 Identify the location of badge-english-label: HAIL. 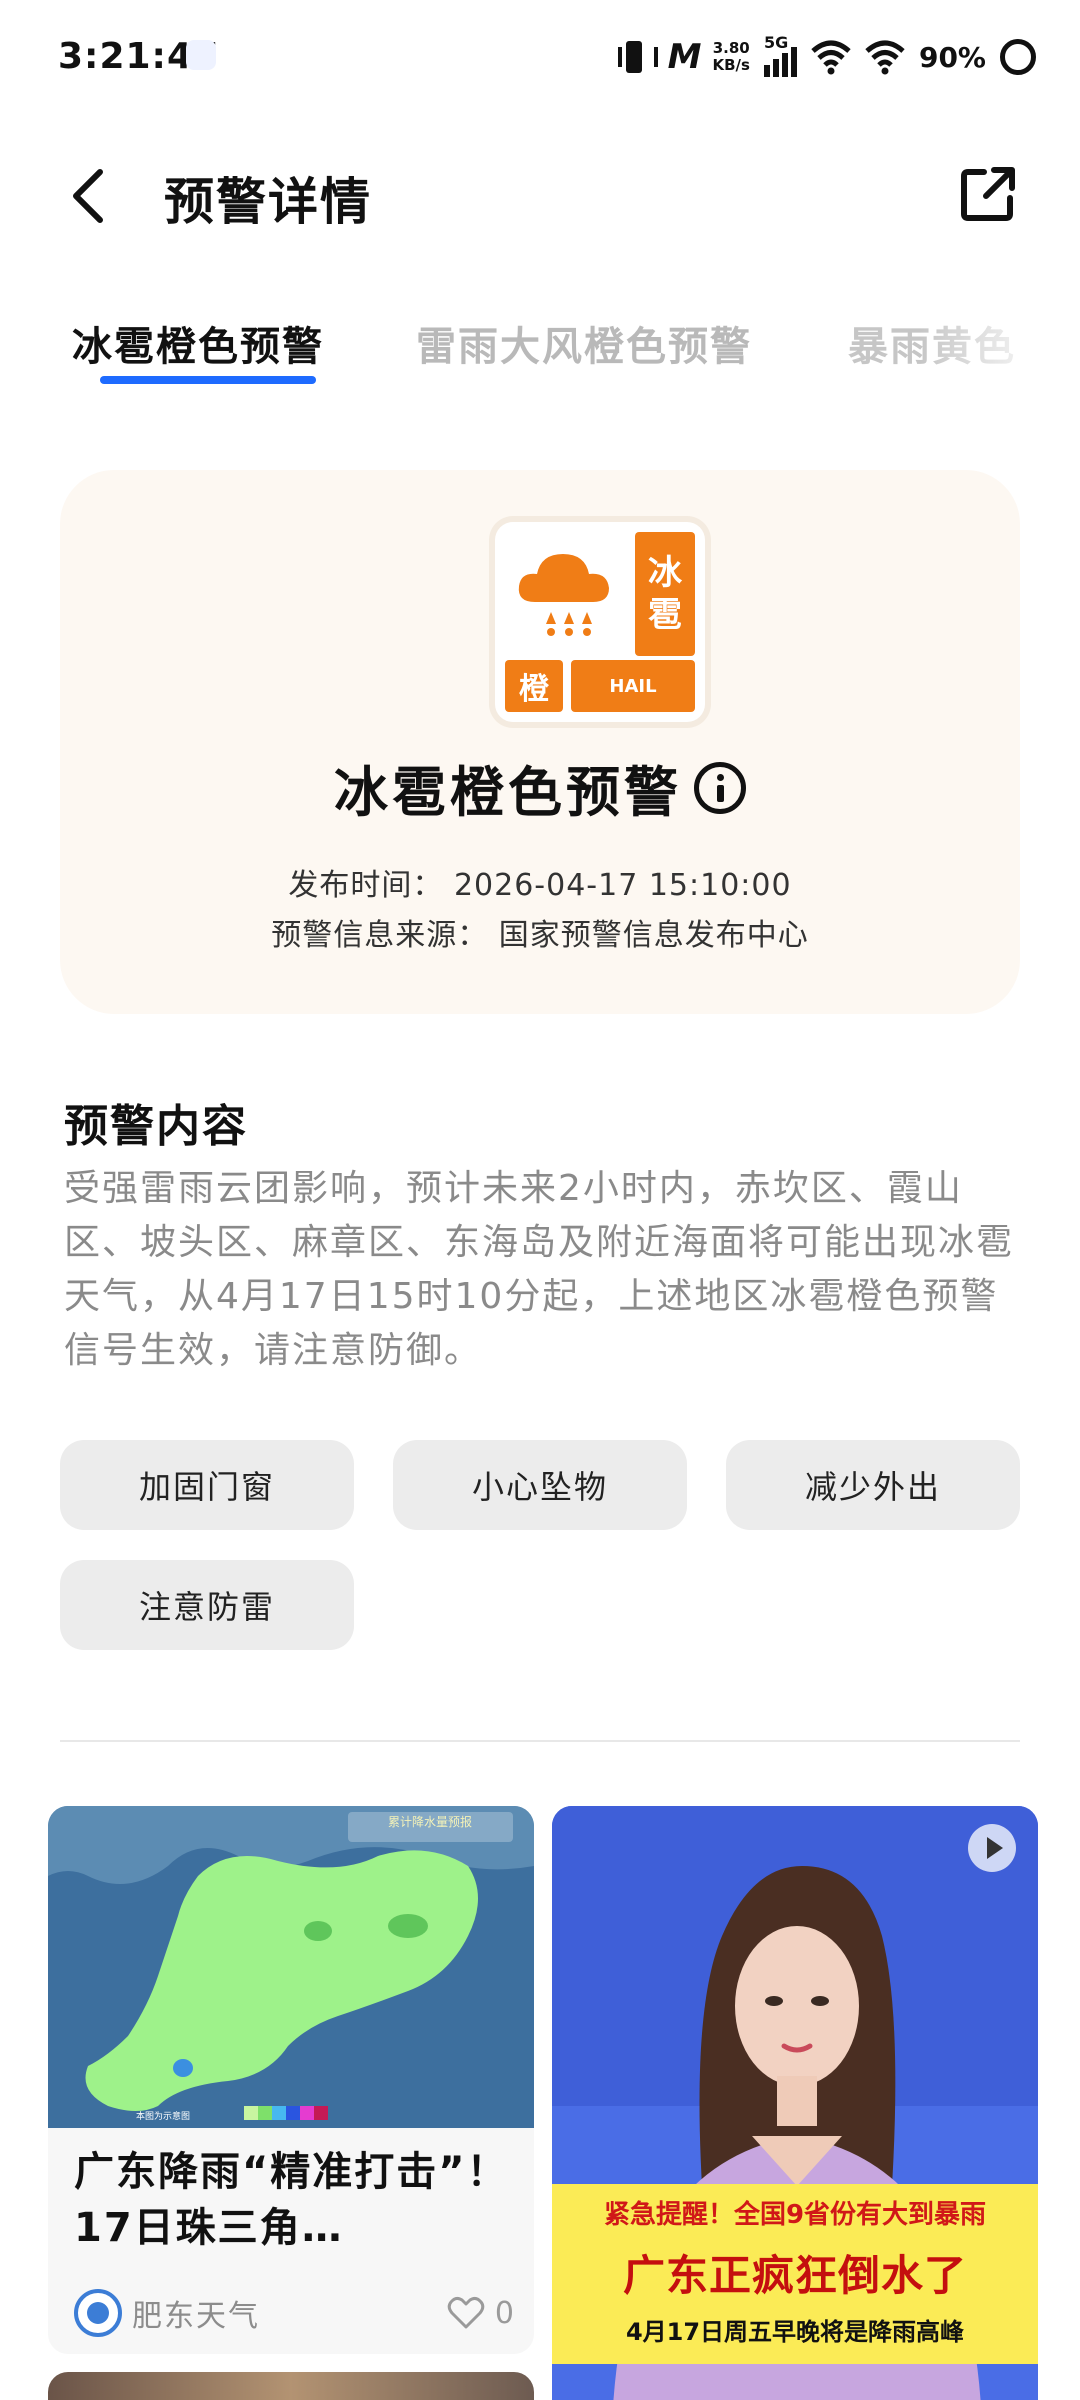
(633, 686).